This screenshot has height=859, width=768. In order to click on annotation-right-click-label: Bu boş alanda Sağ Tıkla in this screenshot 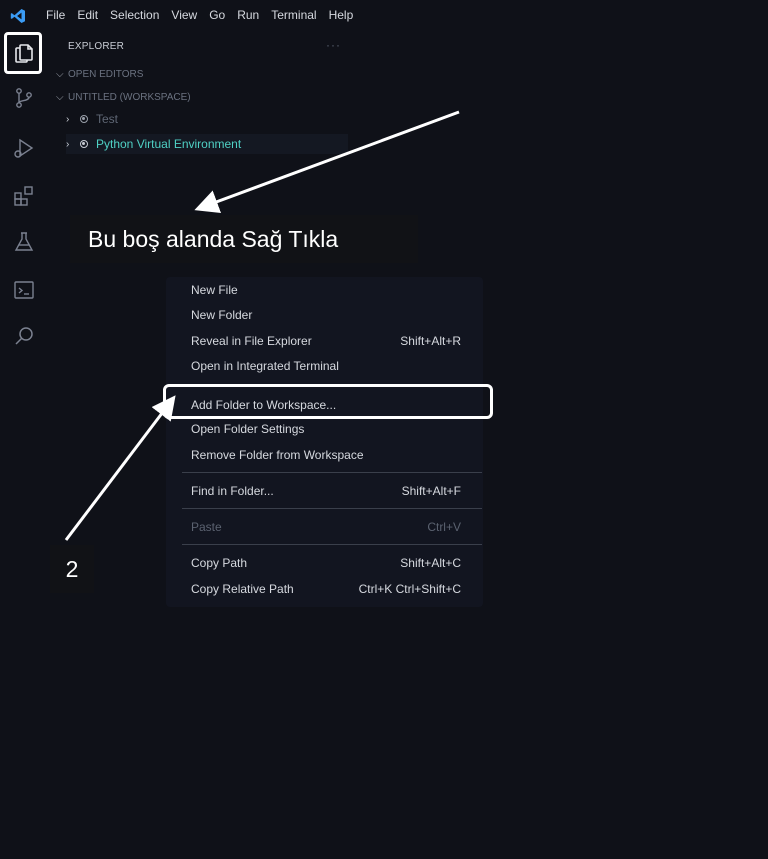, I will do `click(244, 239)`.